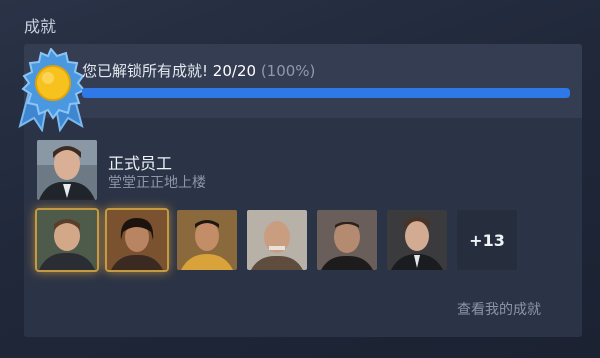 Image resolution: width=600 pixels, height=358 pixels. I want to click on featured-achievement-description: 堂堂正正地上楼, so click(157, 183).